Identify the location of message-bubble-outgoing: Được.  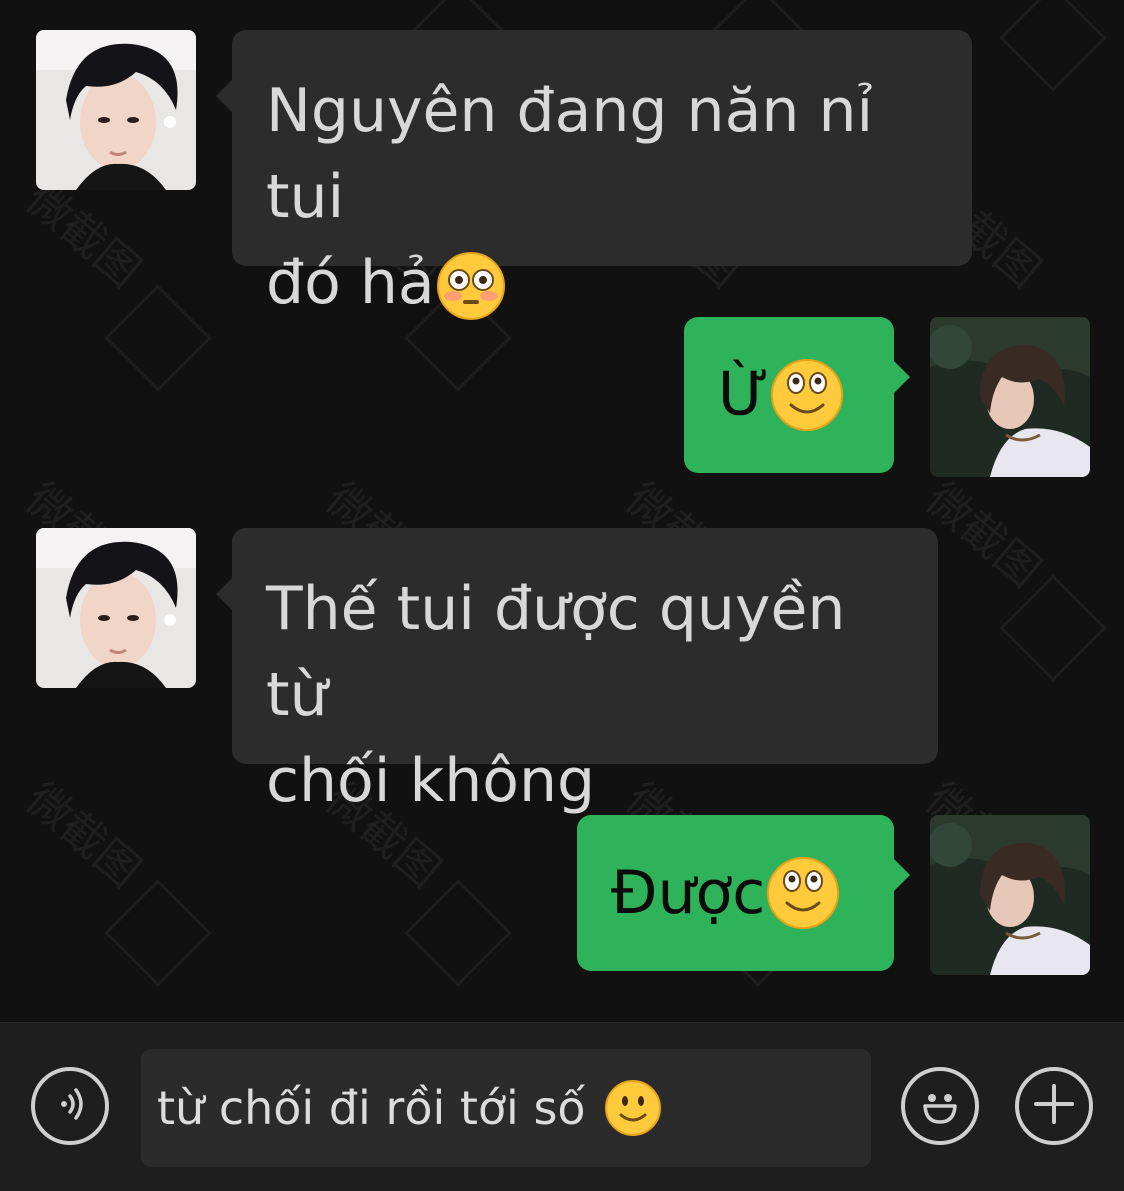
(743, 893).